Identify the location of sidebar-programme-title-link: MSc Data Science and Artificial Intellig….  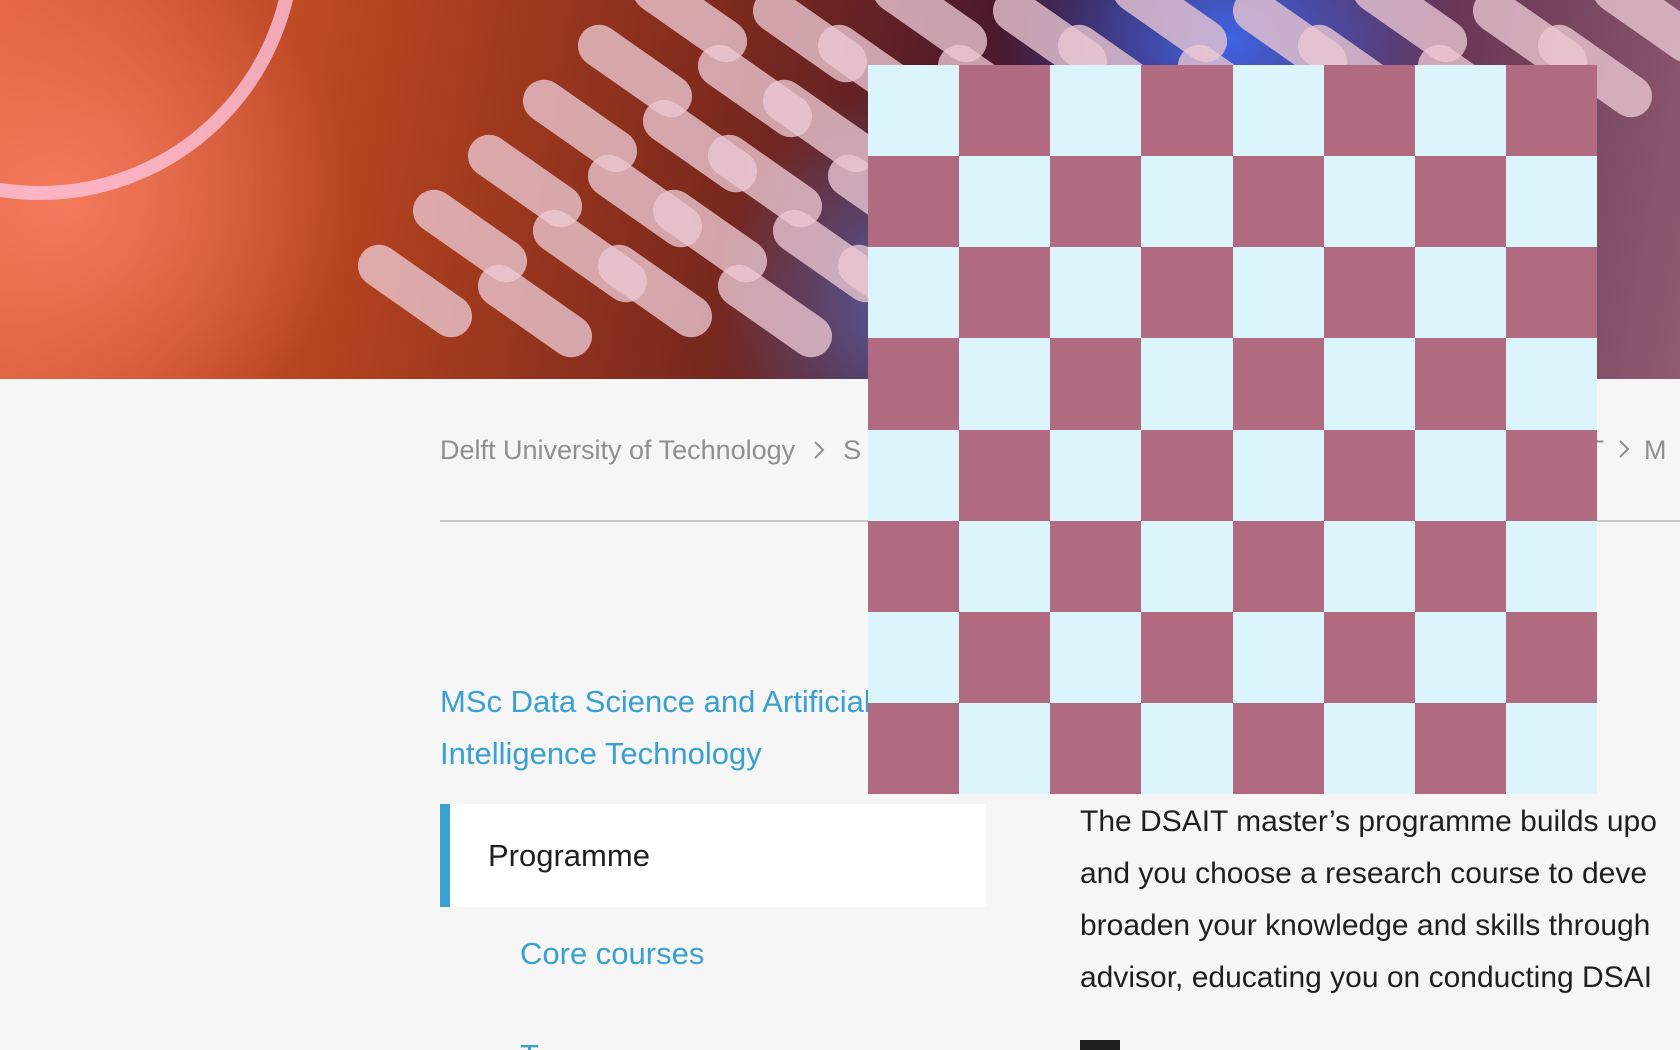
(675, 728).